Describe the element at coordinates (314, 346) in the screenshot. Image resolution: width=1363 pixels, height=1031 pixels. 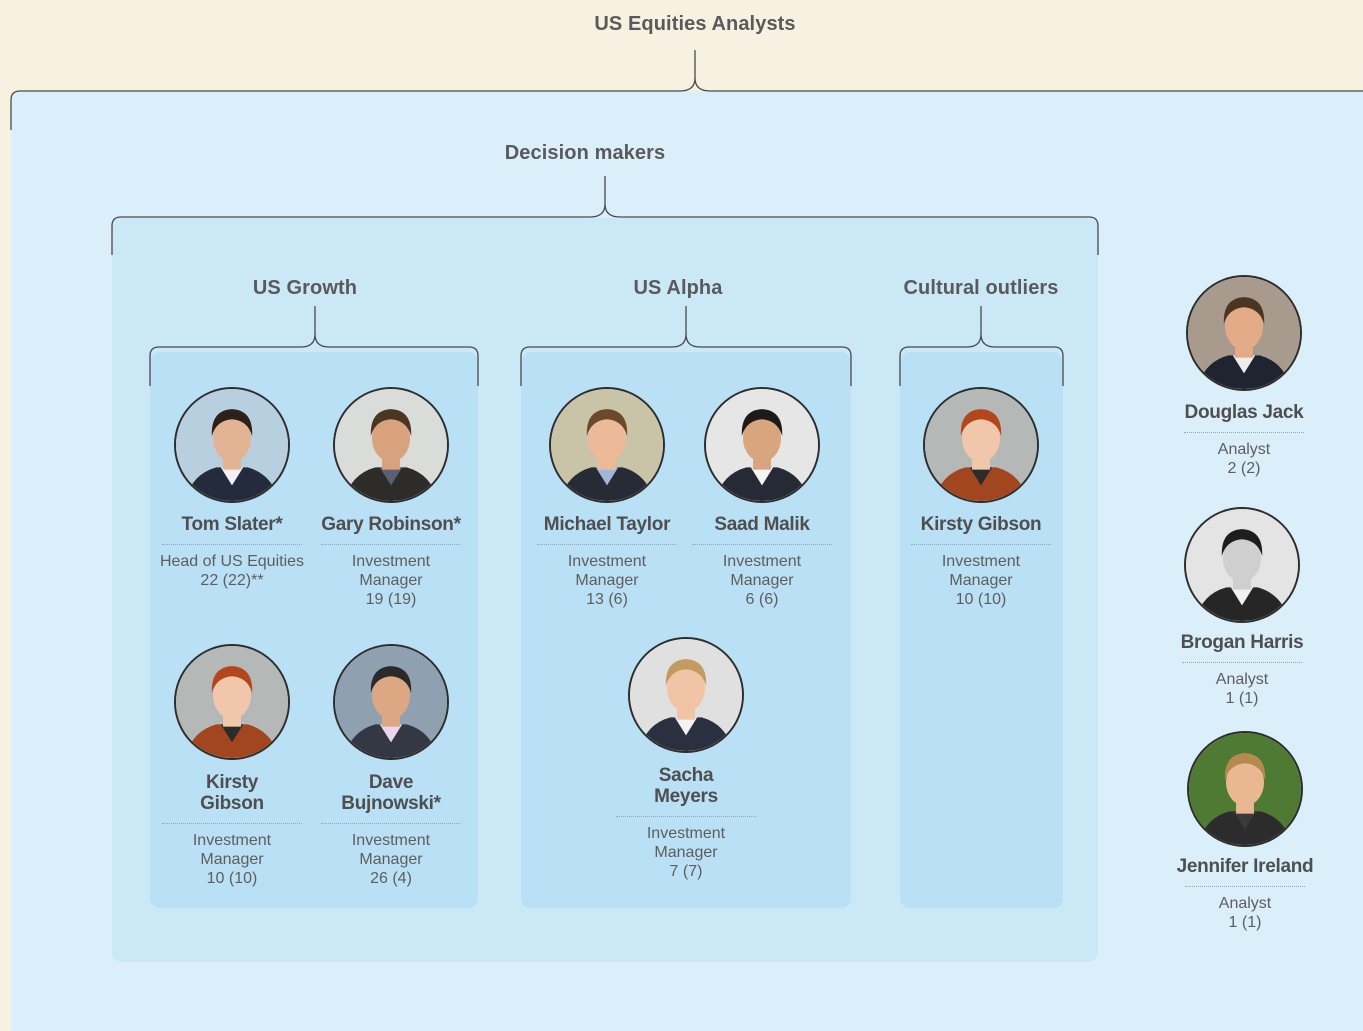
I see `bracket-us-growth` at that location.